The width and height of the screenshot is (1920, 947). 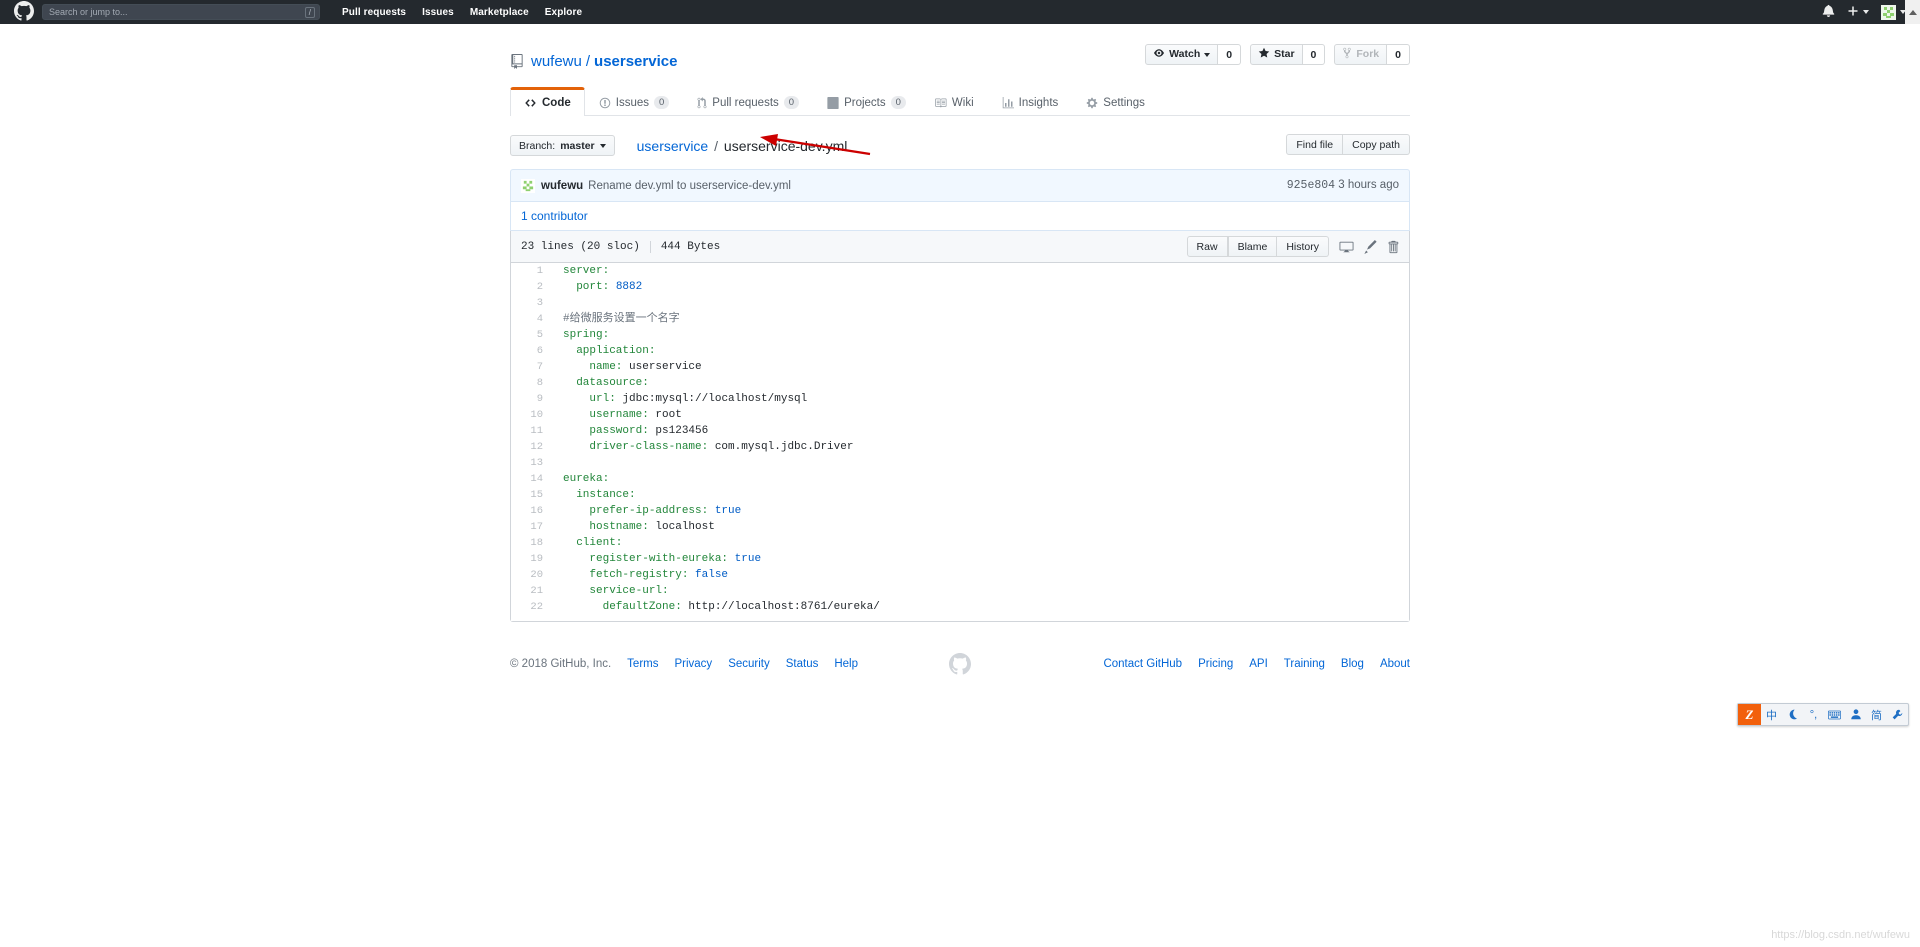 What do you see at coordinates (673, 146) in the screenshot?
I see `breadcrumb-root-link: userservice` at bounding box center [673, 146].